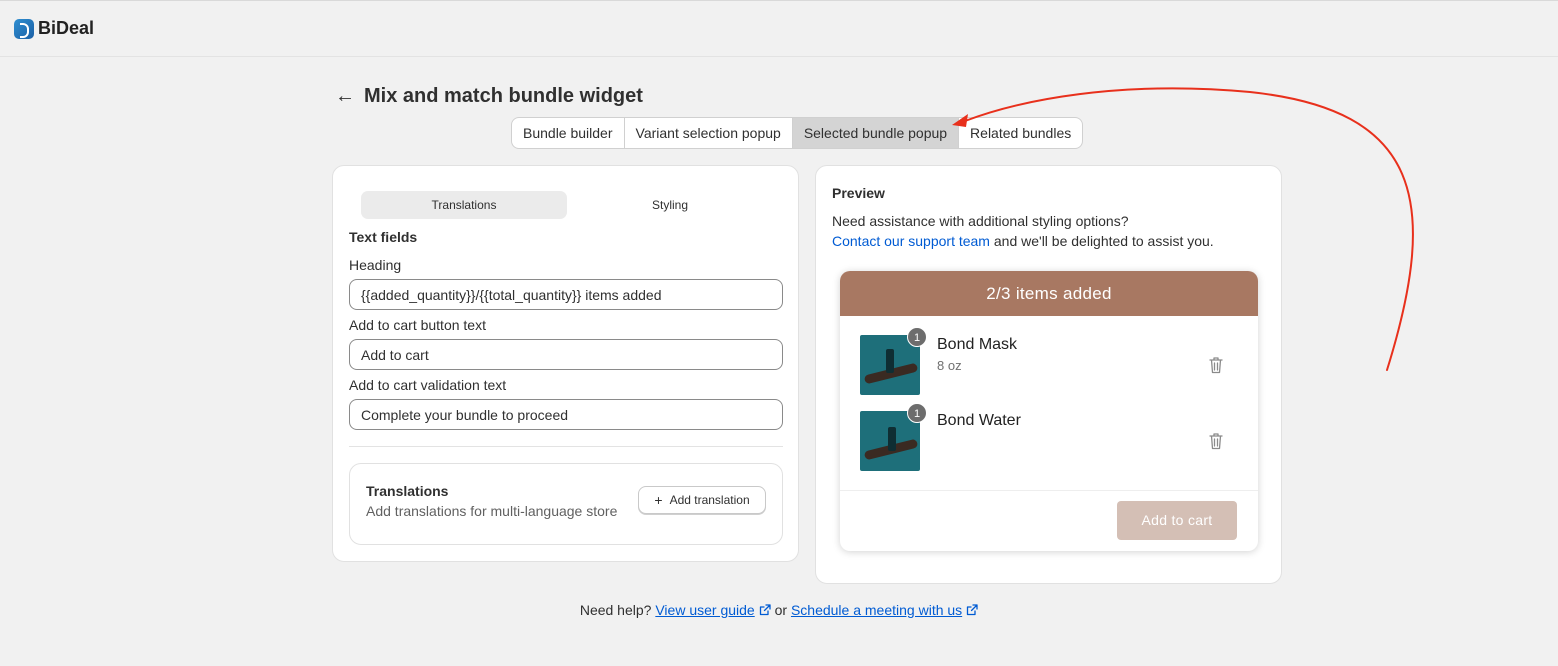 This screenshot has width=1558, height=666. I want to click on heading-label: Heading, so click(375, 265).